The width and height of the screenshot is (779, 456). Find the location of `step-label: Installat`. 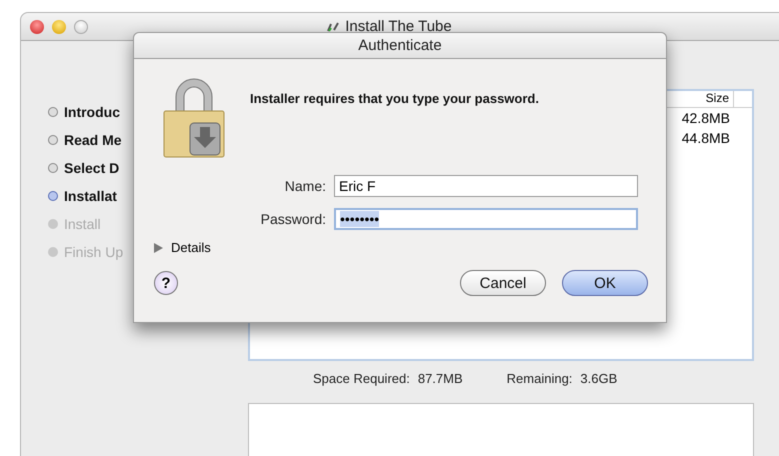

step-label: Installat is located at coordinates (90, 196).